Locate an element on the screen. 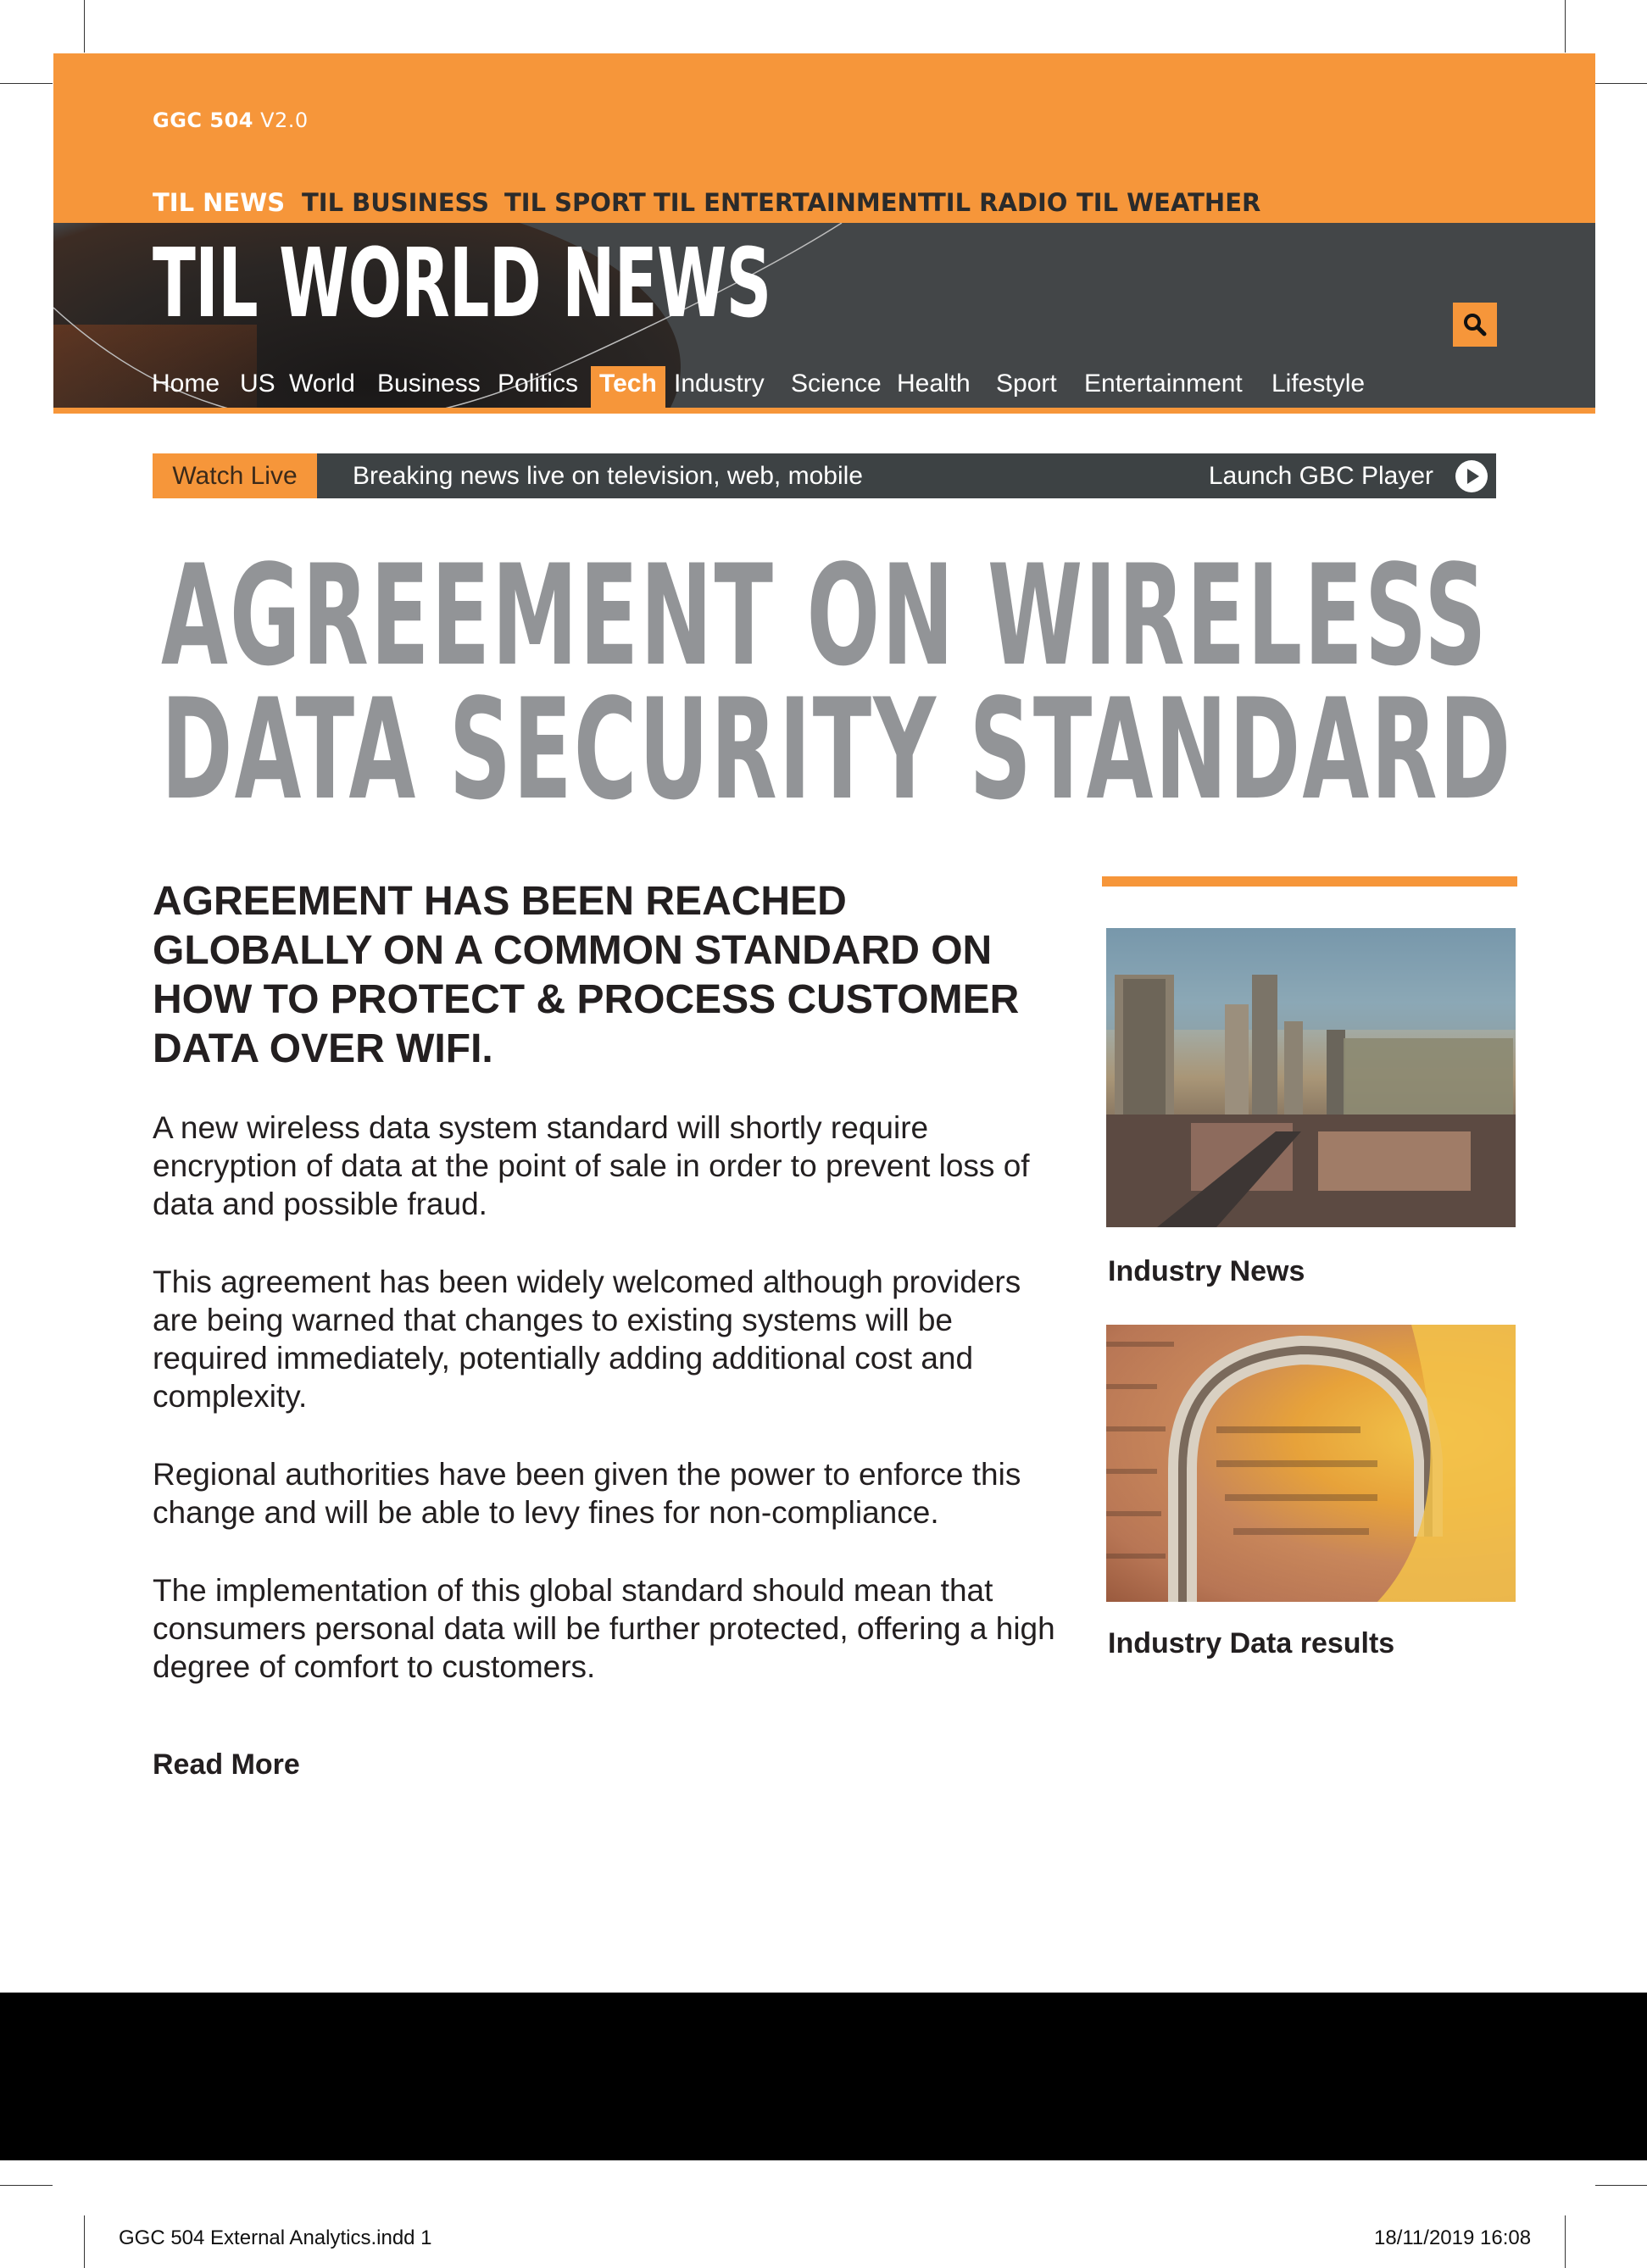 Image resolution: width=1647 pixels, height=2268 pixels. city-skyline-image is located at coordinates (1311, 1077).